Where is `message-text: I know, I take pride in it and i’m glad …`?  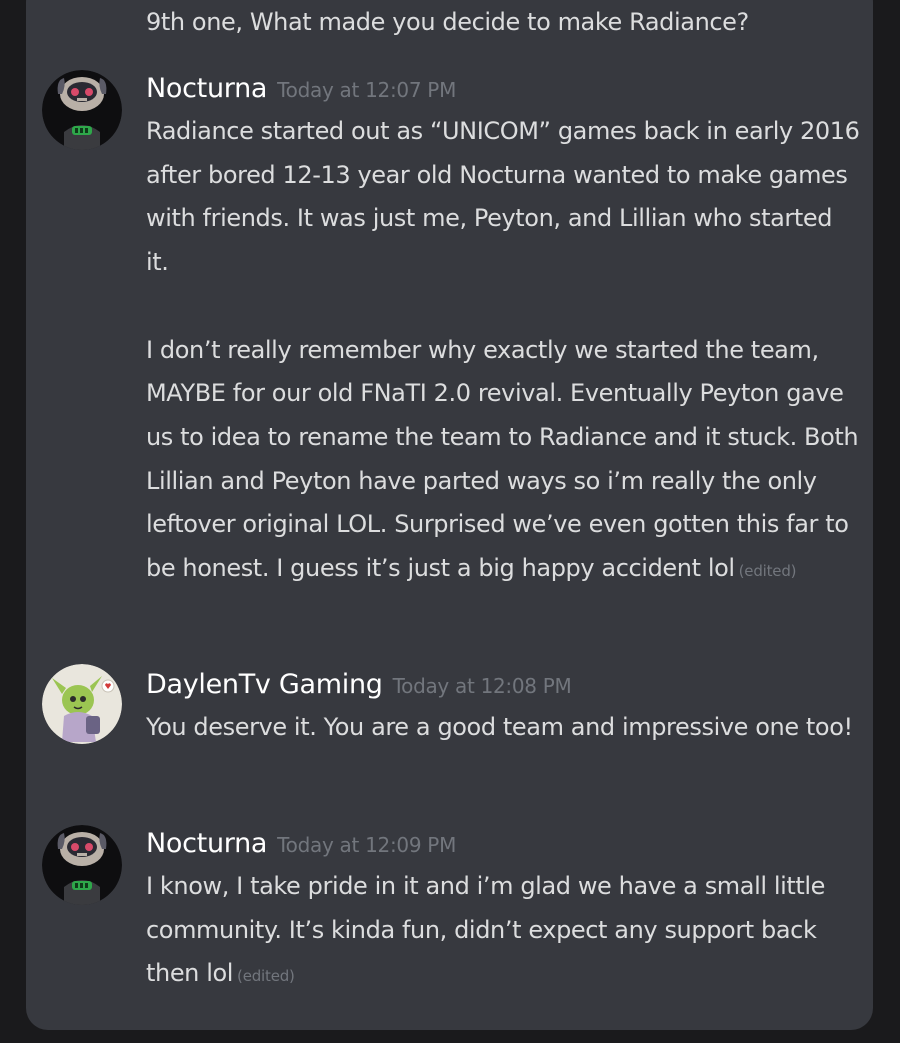
message-text: I know, I take pride in it and i’m glad … is located at coordinates (503, 932).